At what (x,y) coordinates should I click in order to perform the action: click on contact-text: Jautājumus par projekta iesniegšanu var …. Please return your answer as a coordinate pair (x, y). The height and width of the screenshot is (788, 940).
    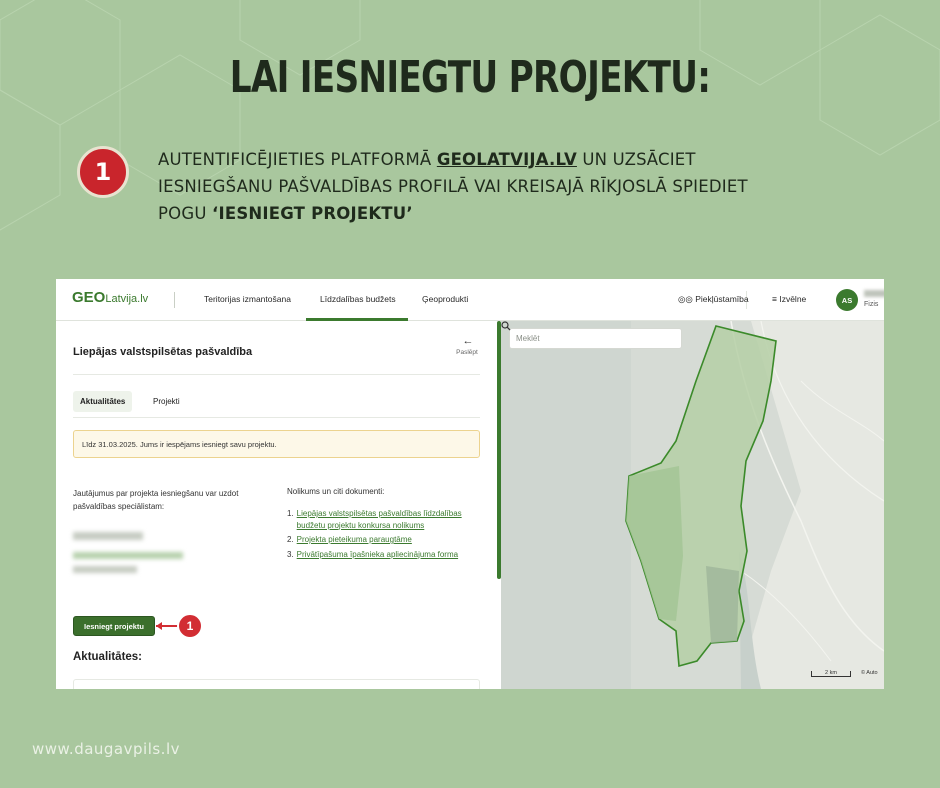
    Looking at the image, I should click on (156, 500).